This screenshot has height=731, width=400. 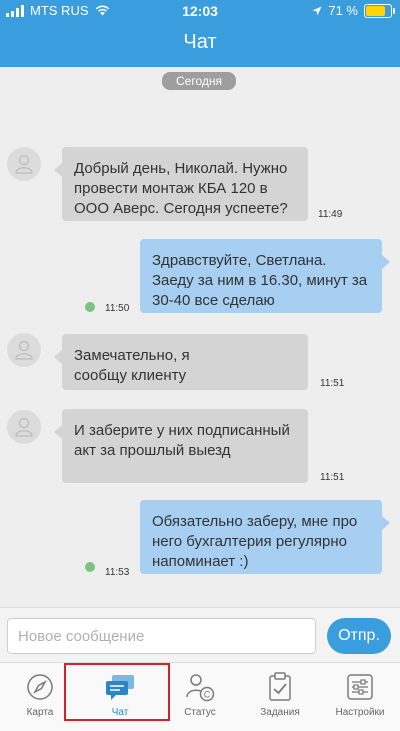 What do you see at coordinates (207, 695) in the screenshot?
I see `svg-text: C` at bounding box center [207, 695].